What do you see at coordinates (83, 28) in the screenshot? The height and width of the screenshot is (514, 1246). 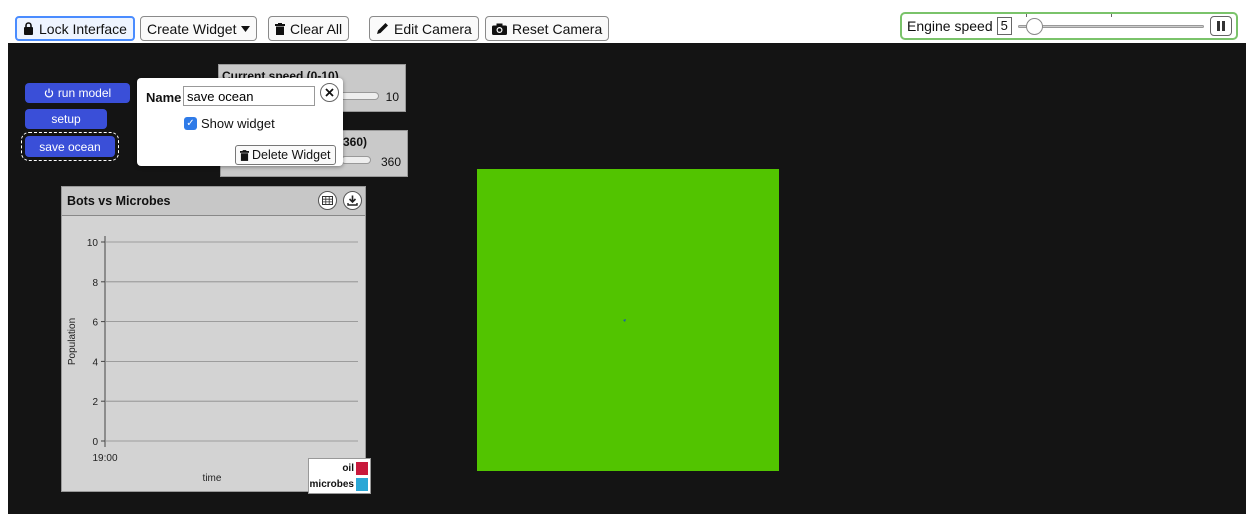 I see `lock-interface-label: Lock Interface` at bounding box center [83, 28].